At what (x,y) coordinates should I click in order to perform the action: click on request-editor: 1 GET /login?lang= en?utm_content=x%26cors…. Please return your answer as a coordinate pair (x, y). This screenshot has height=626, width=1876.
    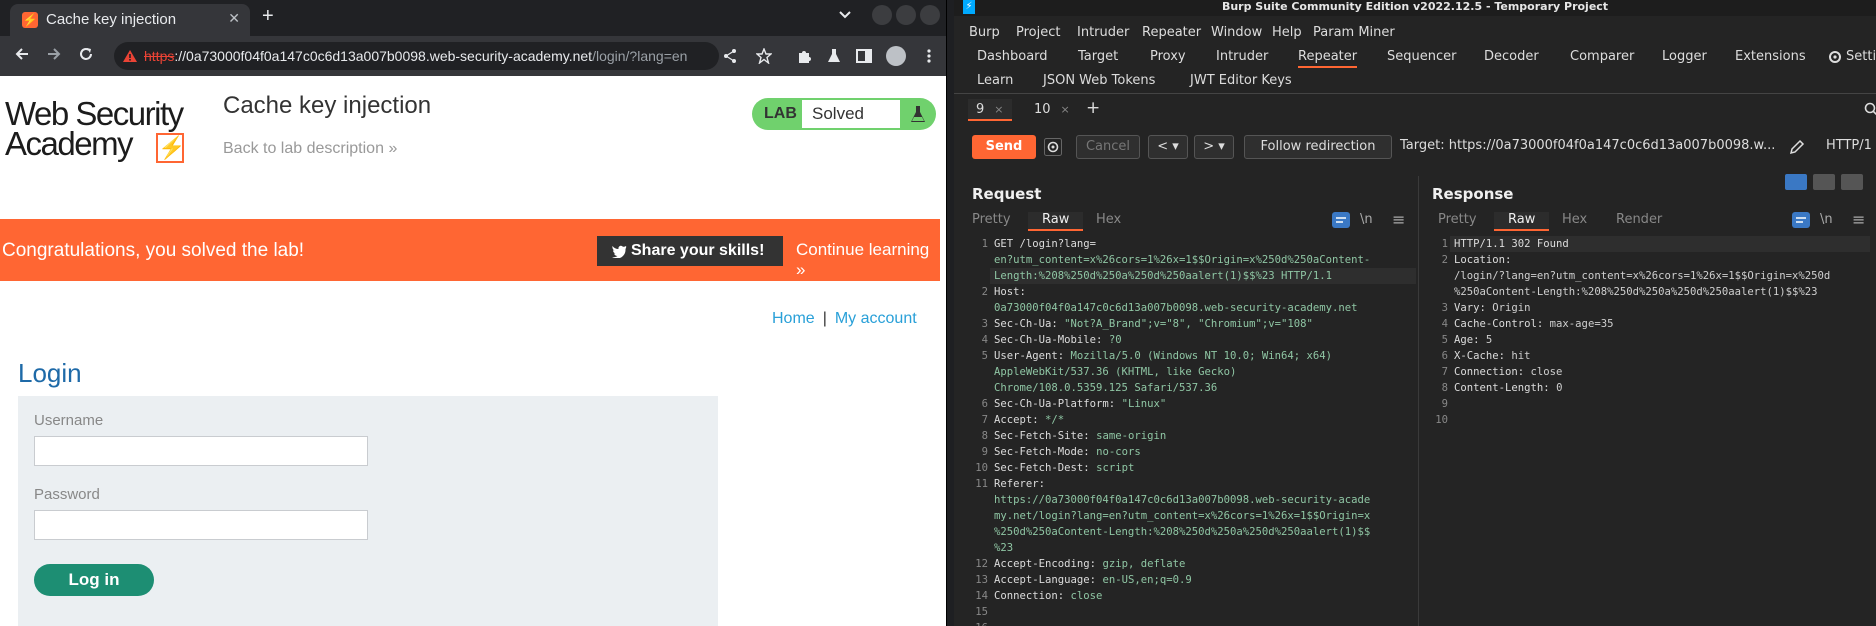
    Looking at the image, I should click on (1193, 431).